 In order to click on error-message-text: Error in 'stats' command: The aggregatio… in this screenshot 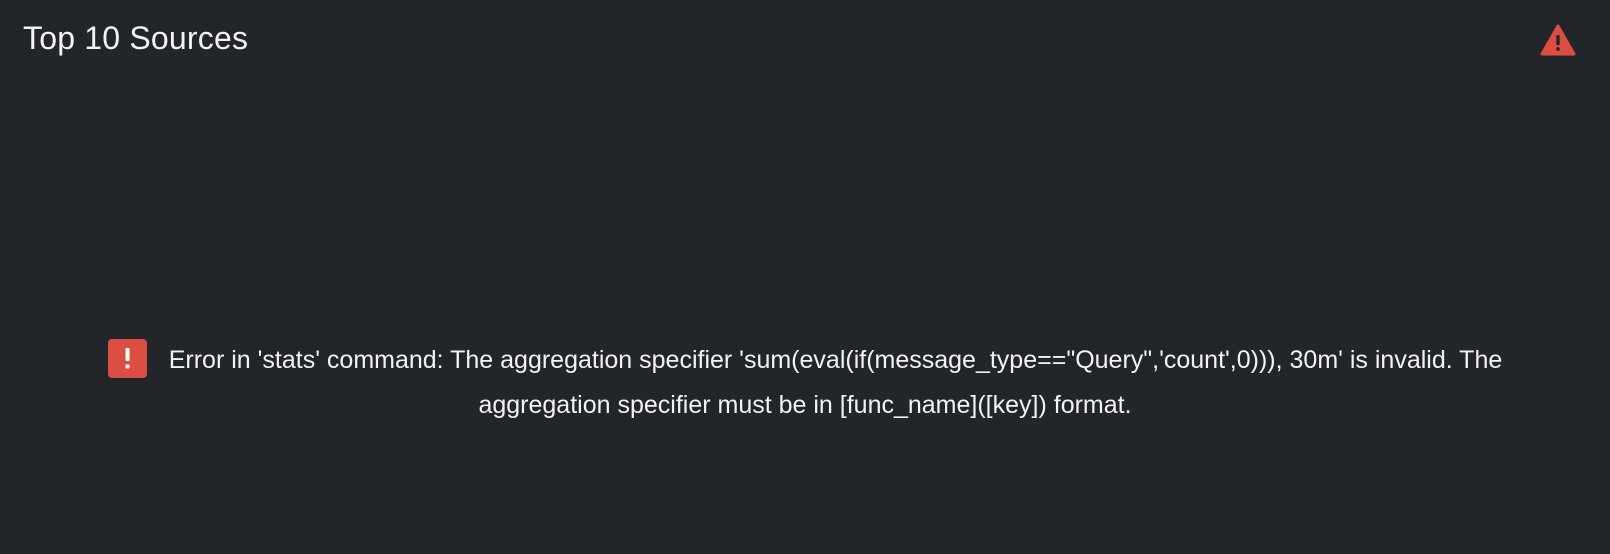, I will do `click(835, 382)`.